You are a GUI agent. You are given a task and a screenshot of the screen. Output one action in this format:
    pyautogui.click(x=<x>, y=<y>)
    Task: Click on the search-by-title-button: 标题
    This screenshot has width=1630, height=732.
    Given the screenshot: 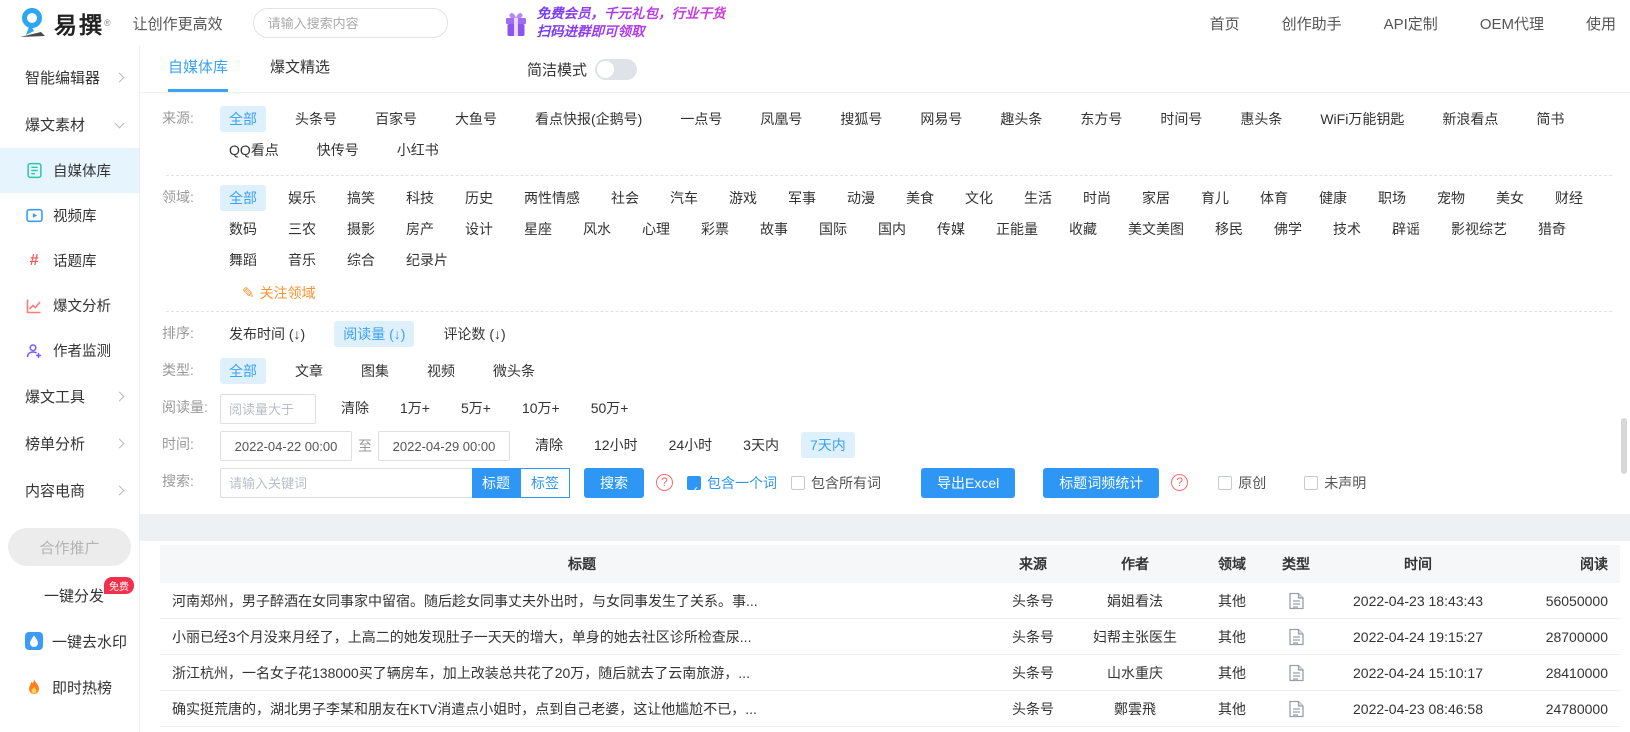 What is the action you would take?
    pyautogui.click(x=496, y=483)
    